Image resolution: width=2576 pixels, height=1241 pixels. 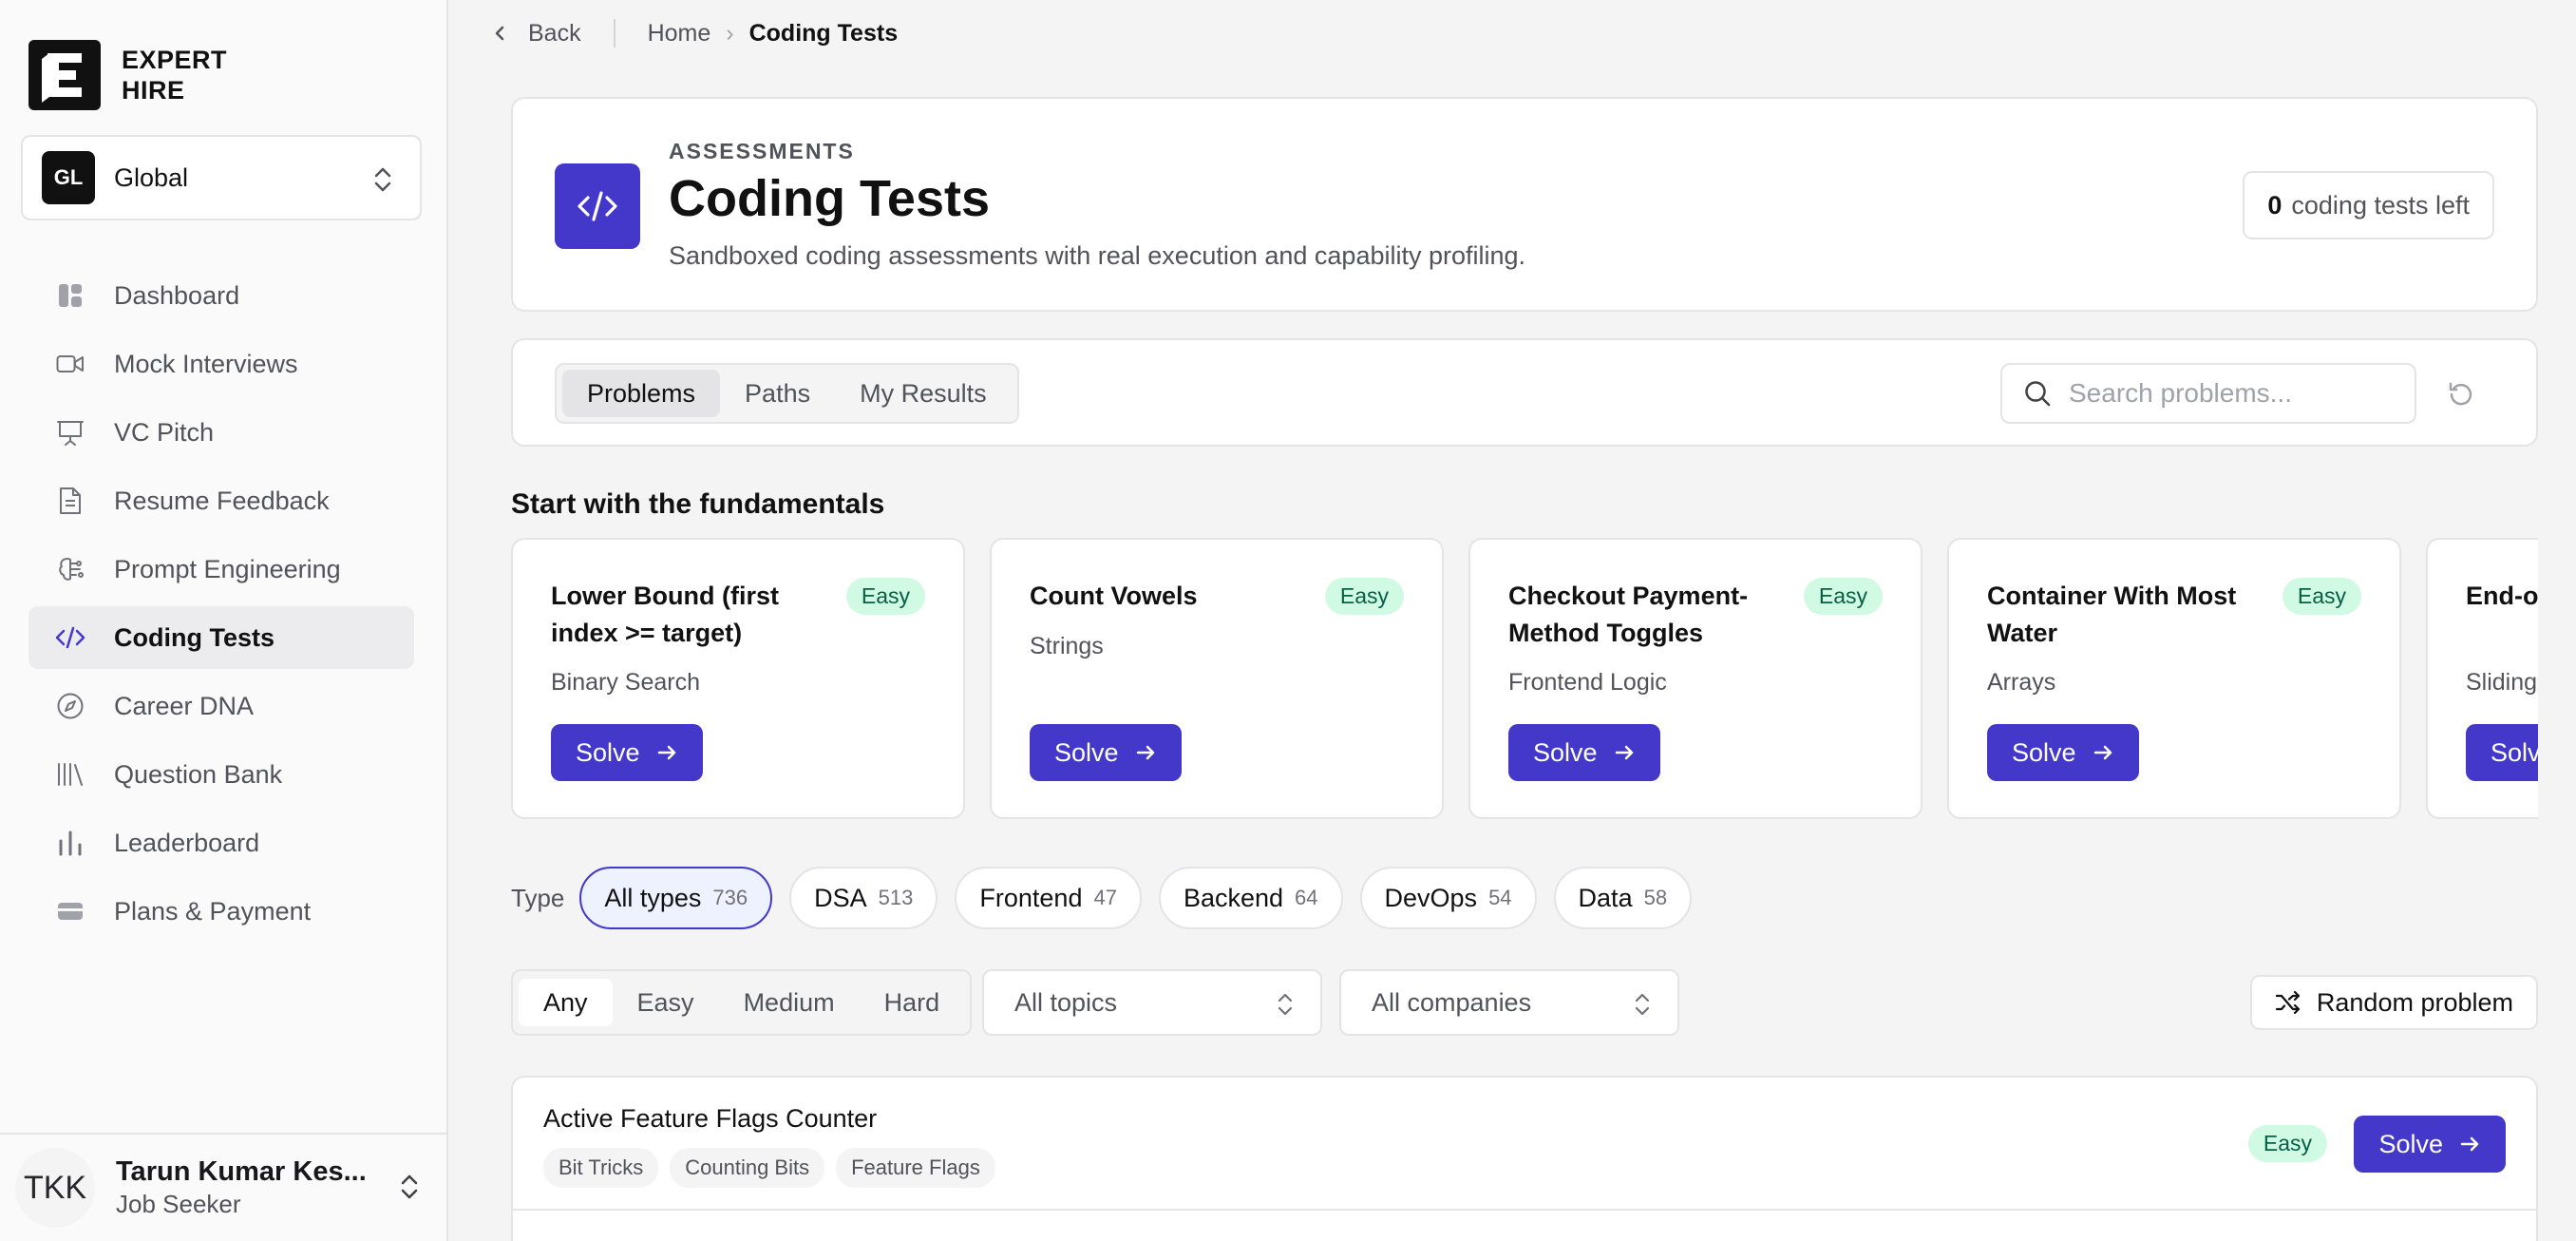 I want to click on brand-name: EXPERT HIRE, so click(x=175, y=75).